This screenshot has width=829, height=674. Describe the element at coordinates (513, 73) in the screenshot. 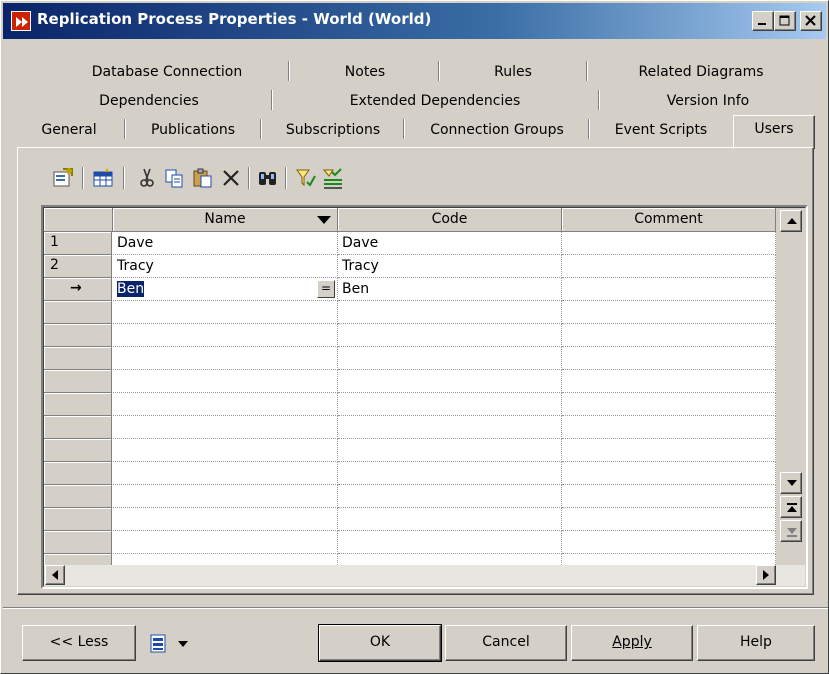

I see `tab-rules: Rules` at that location.